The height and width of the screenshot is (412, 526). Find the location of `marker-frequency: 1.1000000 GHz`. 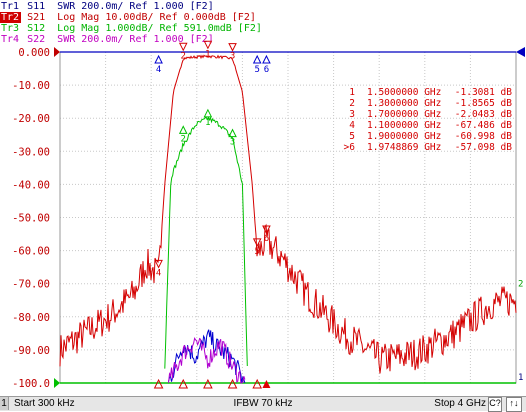

marker-frequency: 1.1000000 GHz is located at coordinates (404, 125).